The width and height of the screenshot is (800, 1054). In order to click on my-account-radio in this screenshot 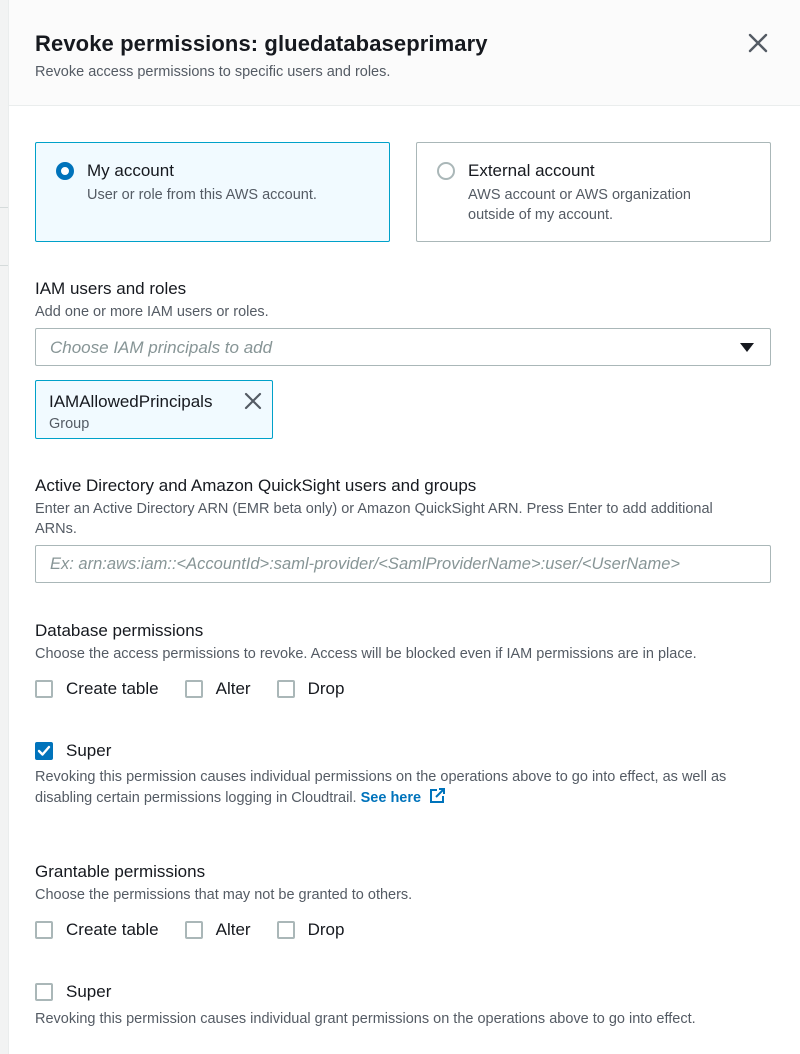, I will do `click(65, 171)`.